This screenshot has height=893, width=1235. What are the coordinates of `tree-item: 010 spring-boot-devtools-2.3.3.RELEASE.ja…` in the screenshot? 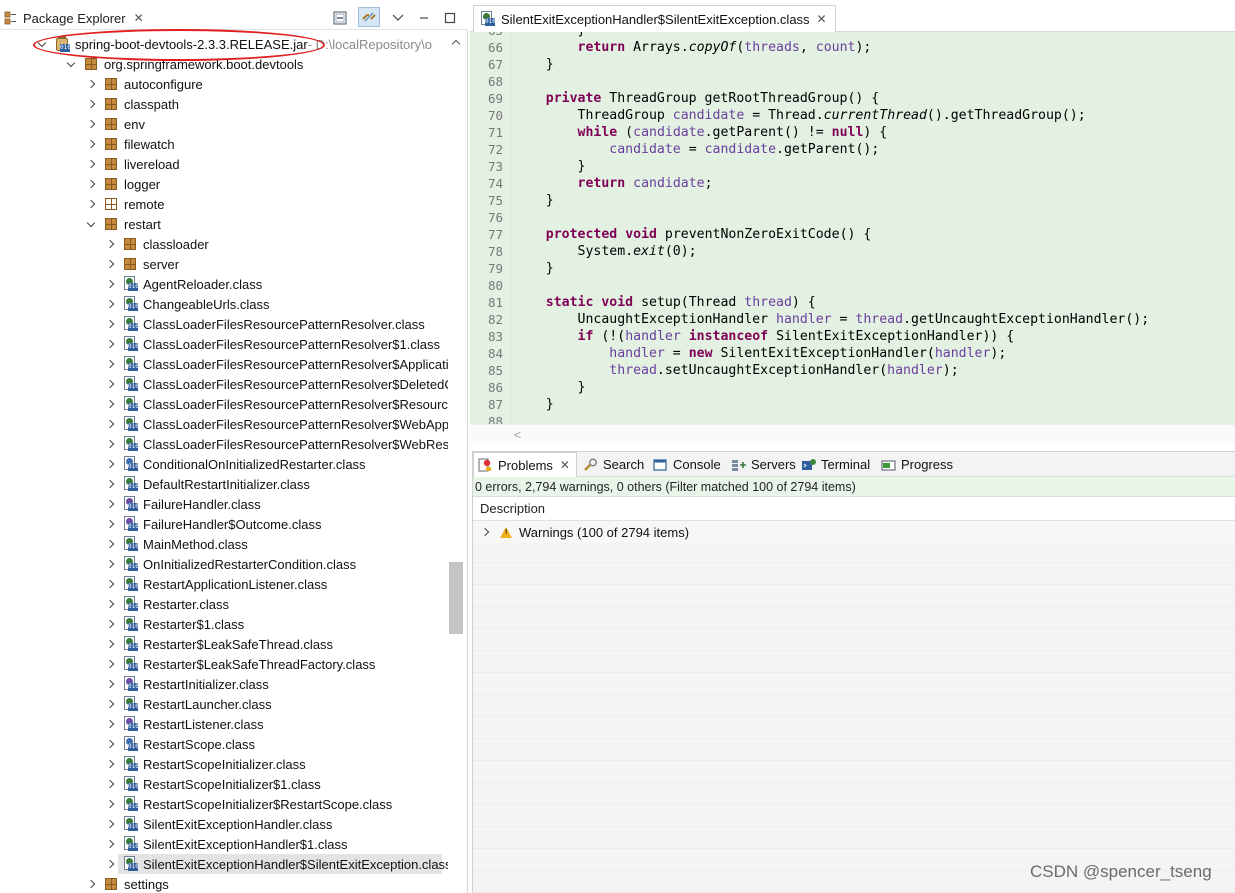 It's located at (224, 44).